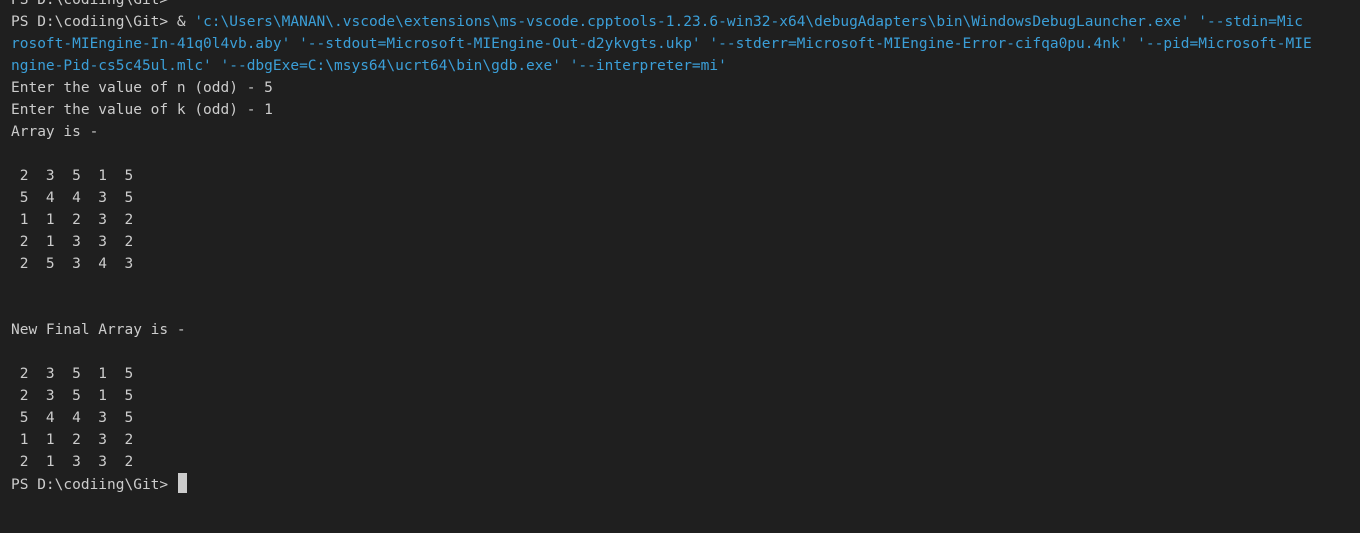 This screenshot has width=1360, height=533. I want to click on command-prompt: PS D:\codiing\Git>, so click(90, 22).